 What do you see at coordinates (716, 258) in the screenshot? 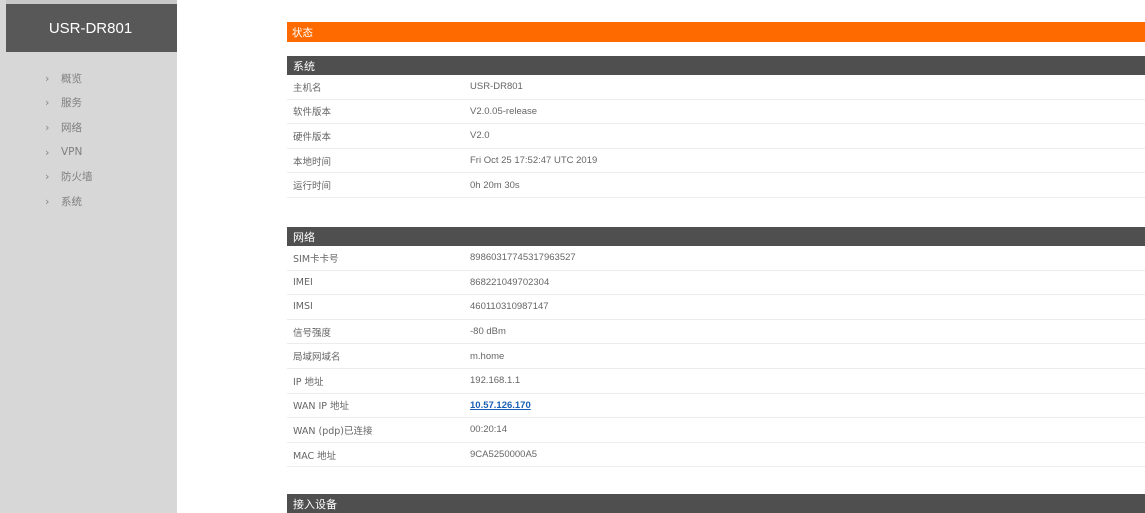
I see `table-row: SIM卡卡号 89860317745317963527` at bounding box center [716, 258].